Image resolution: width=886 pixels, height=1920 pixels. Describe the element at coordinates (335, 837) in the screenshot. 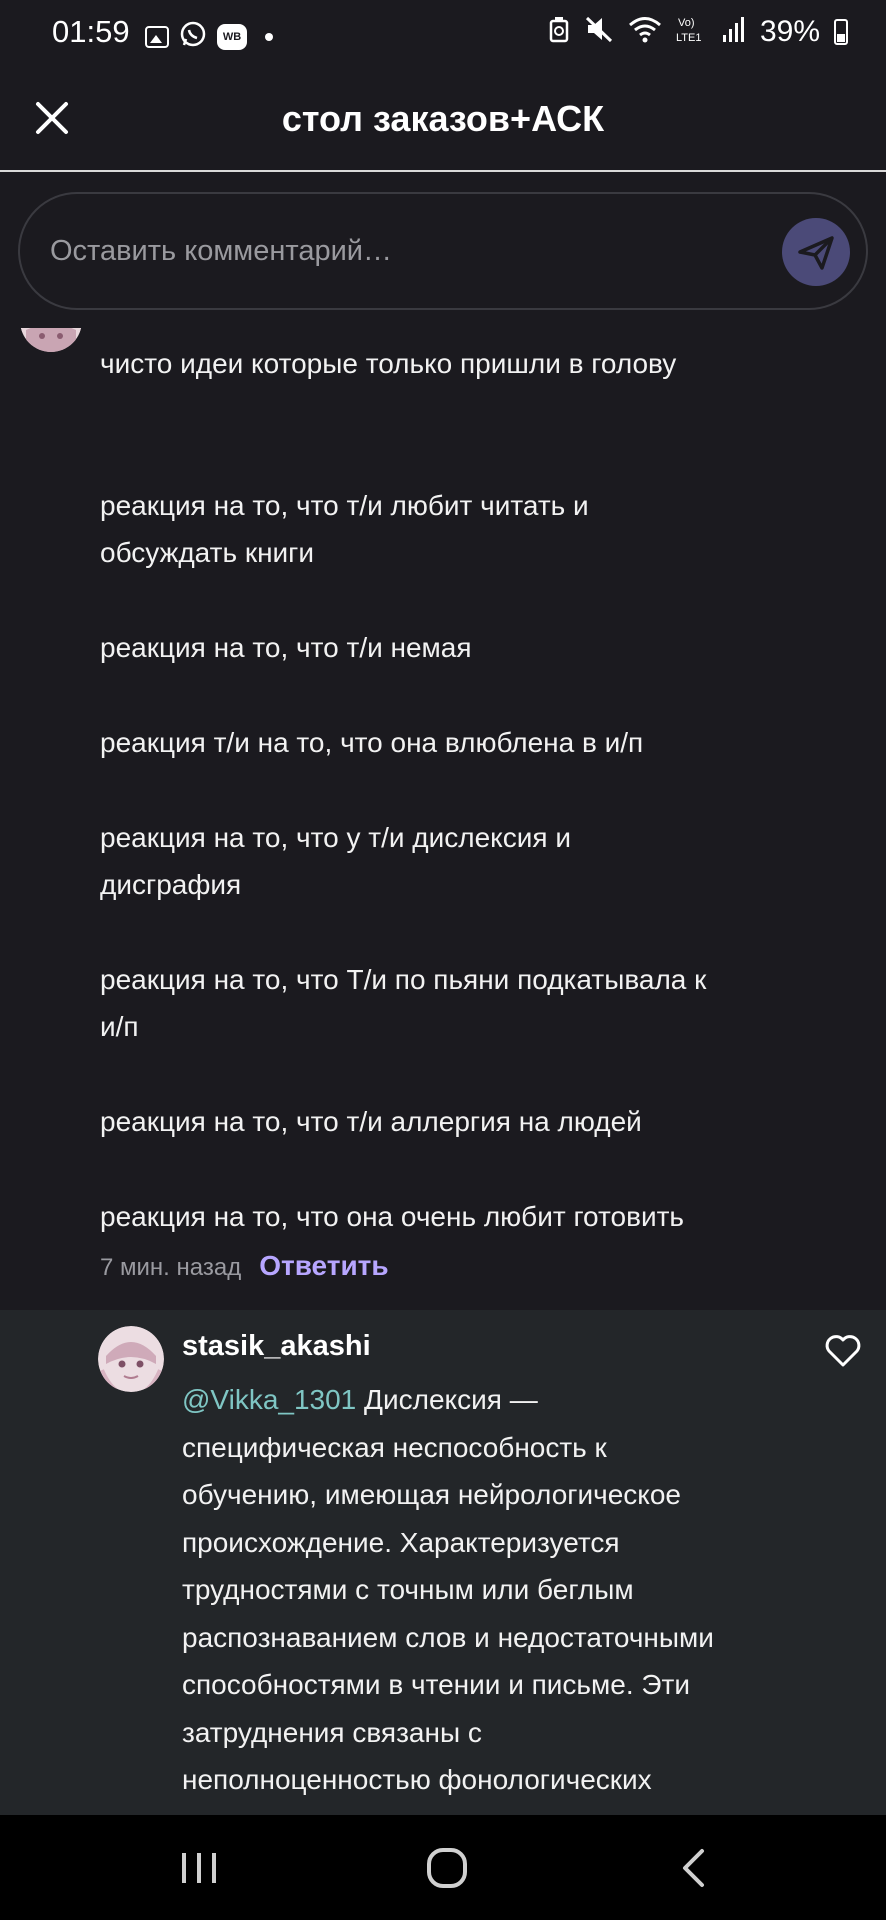

I see `comment-text-line: реакция на то, что у т/и дислексия и` at that location.